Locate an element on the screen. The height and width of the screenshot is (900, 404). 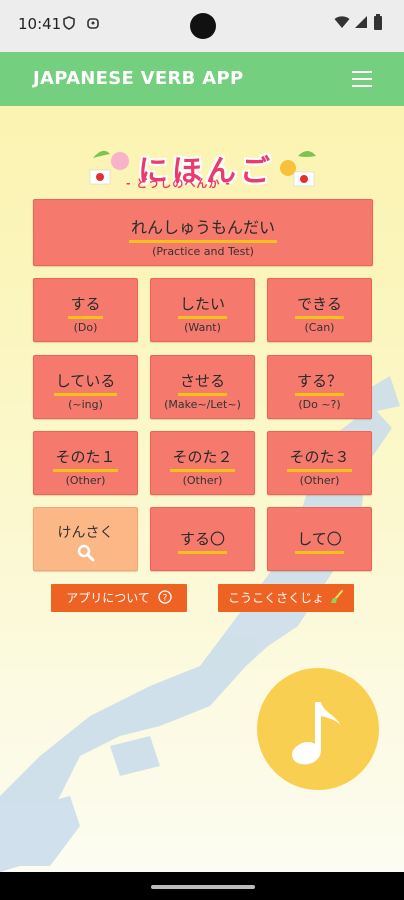
camera-cutout is located at coordinates (203, 26).